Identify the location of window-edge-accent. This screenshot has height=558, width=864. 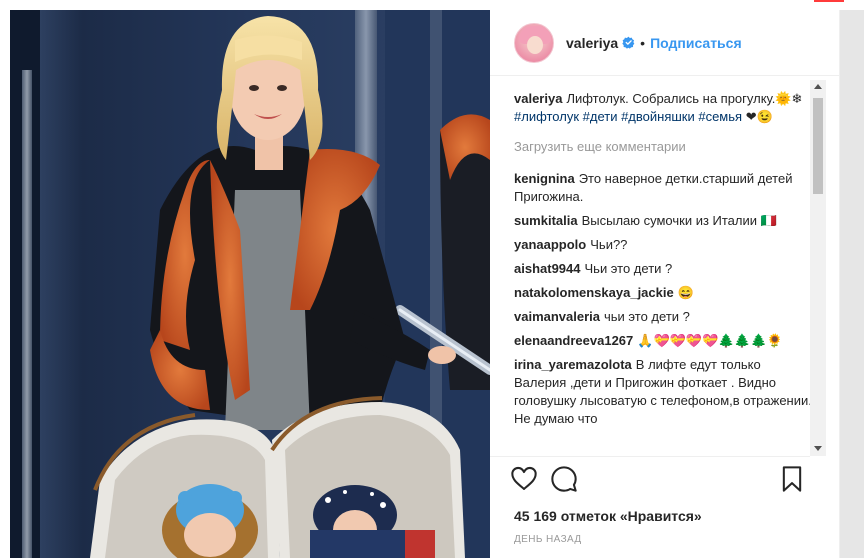
(829, 1).